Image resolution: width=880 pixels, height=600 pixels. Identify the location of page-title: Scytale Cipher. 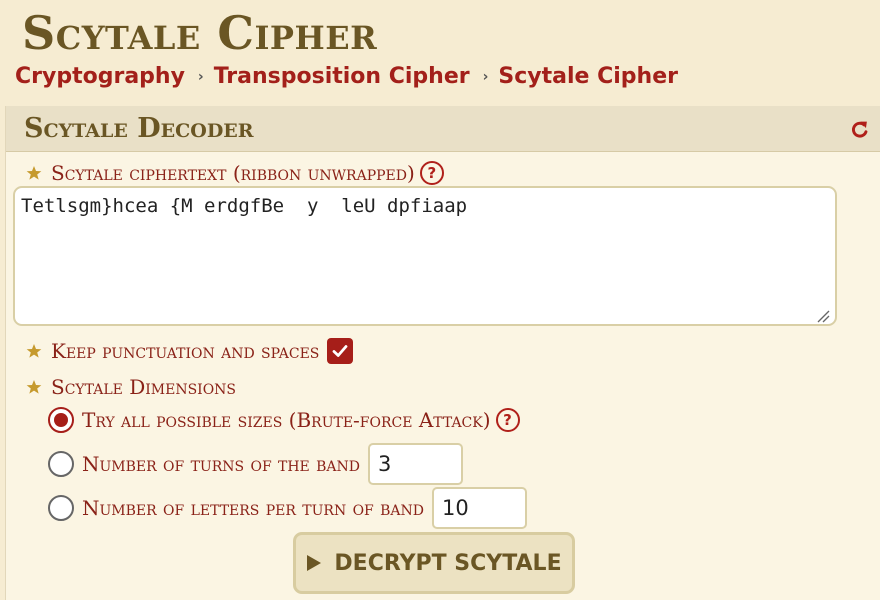
(200, 33).